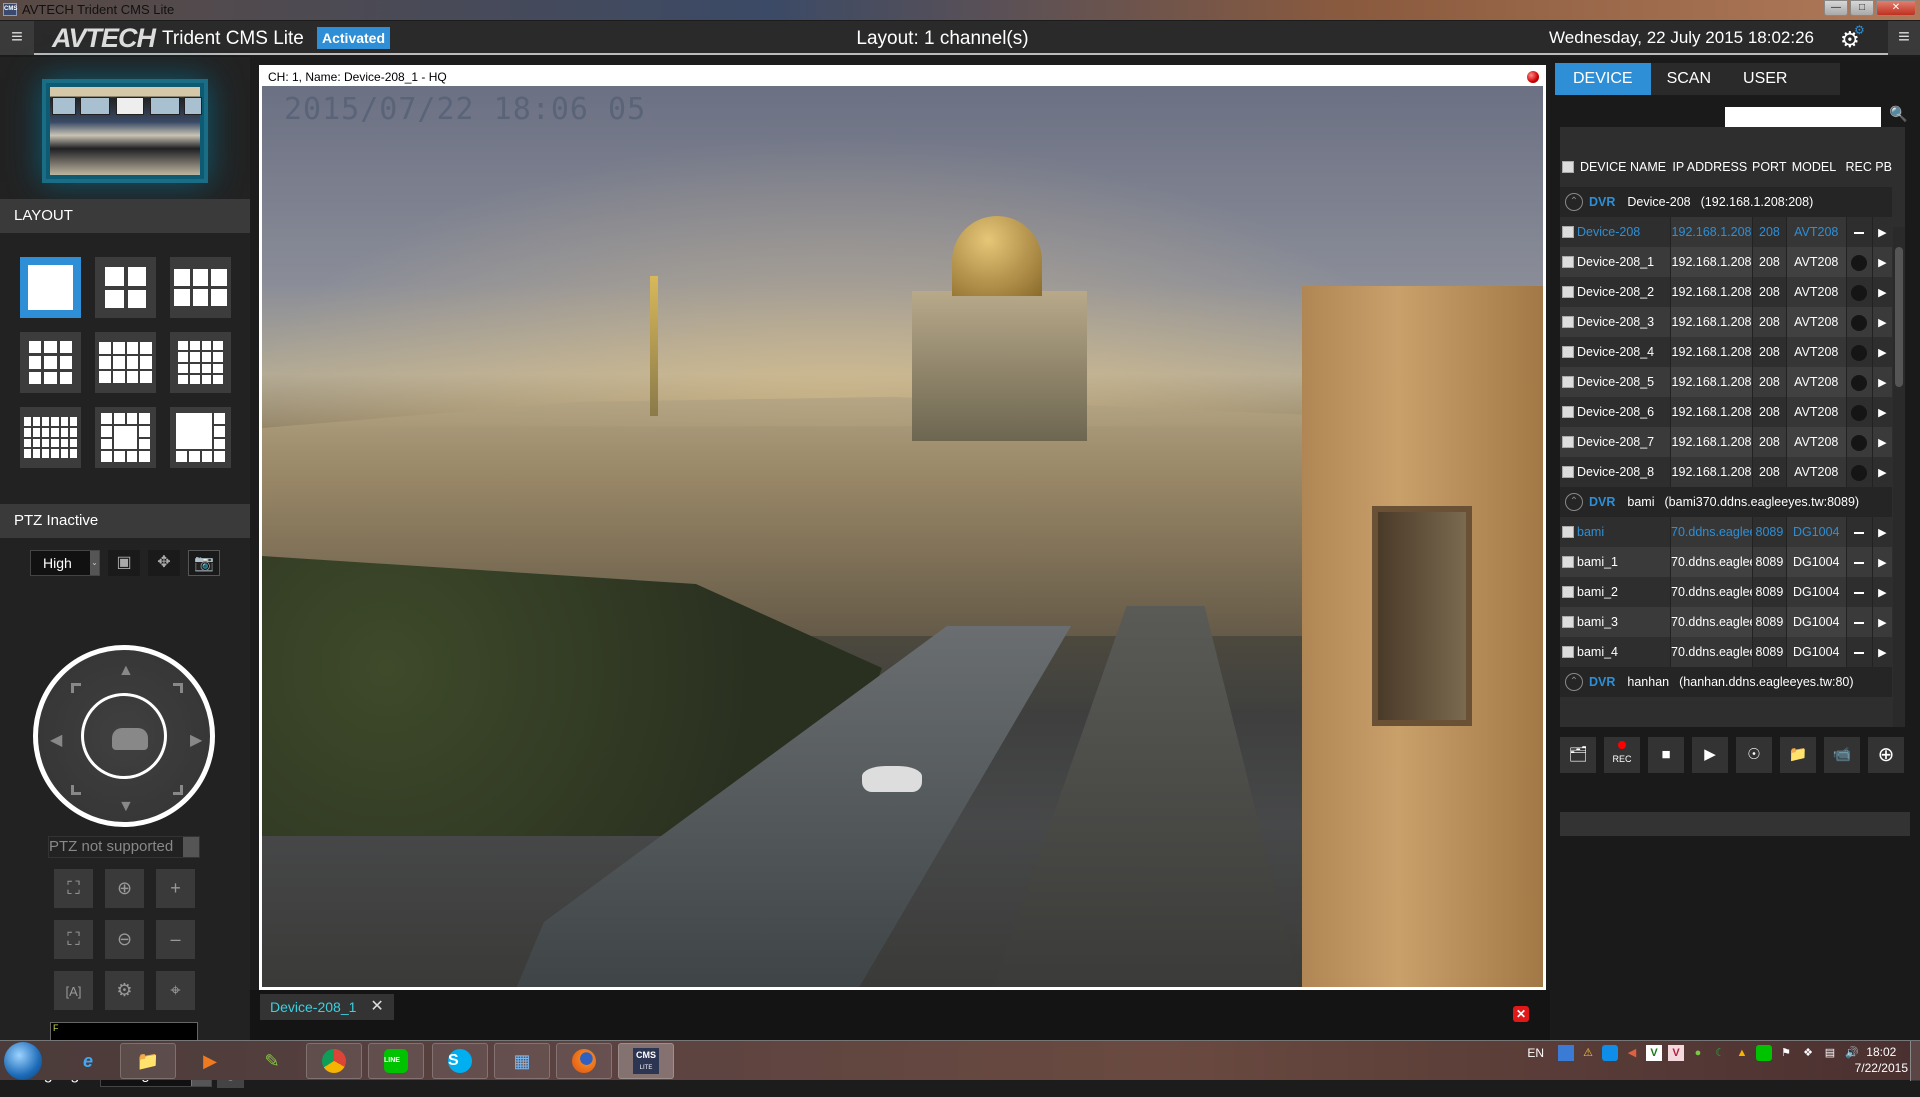 The width and height of the screenshot is (1920, 1097). What do you see at coordinates (1808, 1053) in the screenshot?
I see `dropbox-icon: ❖` at bounding box center [1808, 1053].